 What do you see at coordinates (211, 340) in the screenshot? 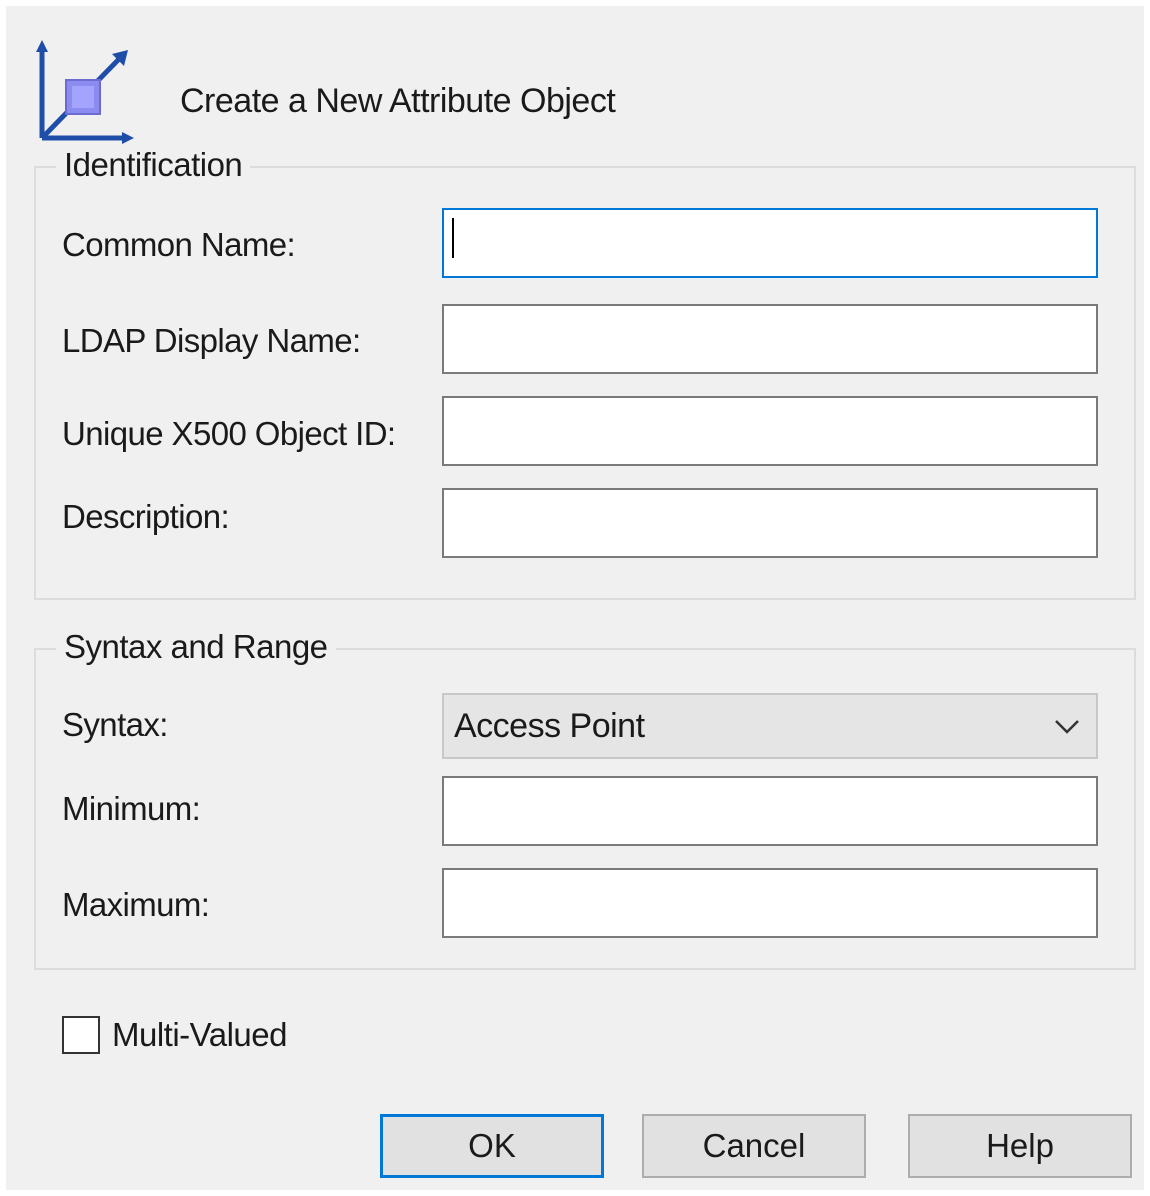
I see `ldap-display-name-label: LDAP Display Name:` at bounding box center [211, 340].